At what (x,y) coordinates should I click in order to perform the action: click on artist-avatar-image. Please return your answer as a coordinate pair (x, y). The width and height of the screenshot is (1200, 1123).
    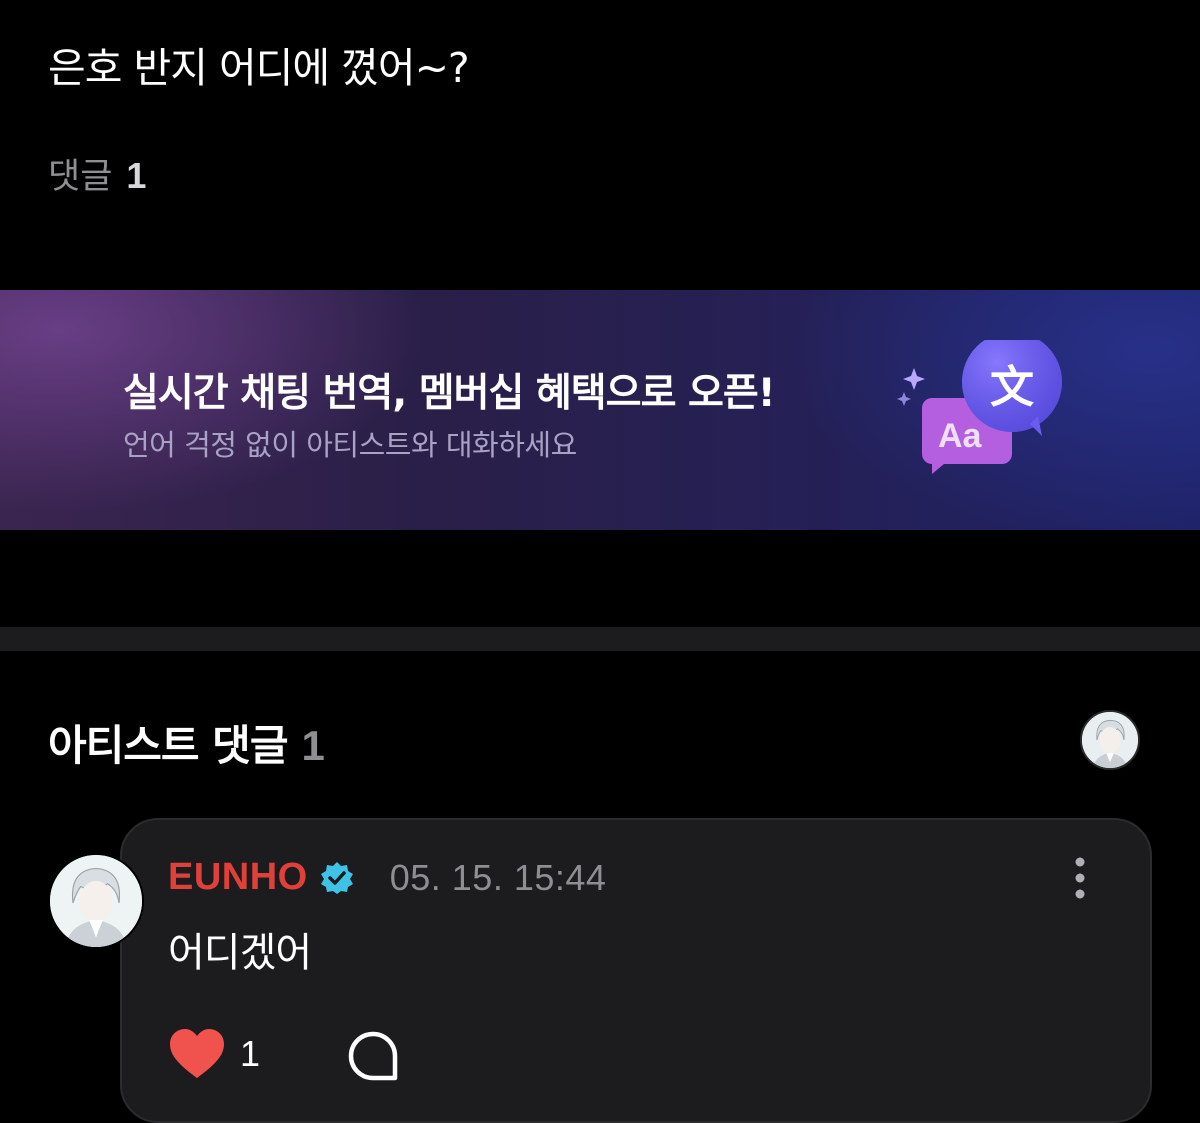
    Looking at the image, I should click on (1110, 740).